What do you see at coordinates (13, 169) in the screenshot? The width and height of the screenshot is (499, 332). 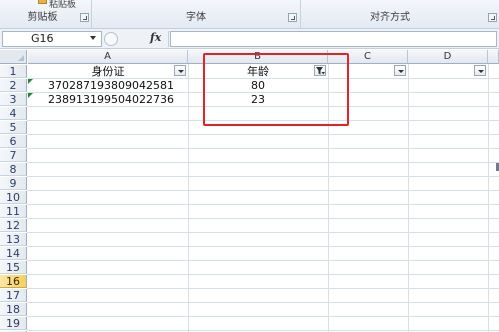 I see `row-header-8: 8` at bounding box center [13, 169].